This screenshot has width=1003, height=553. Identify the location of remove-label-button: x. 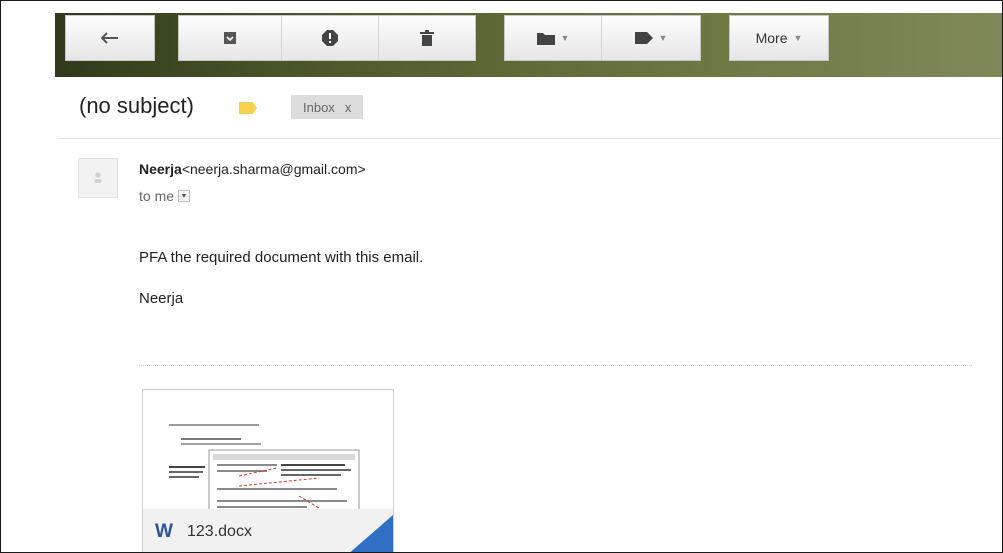
(348, 107).